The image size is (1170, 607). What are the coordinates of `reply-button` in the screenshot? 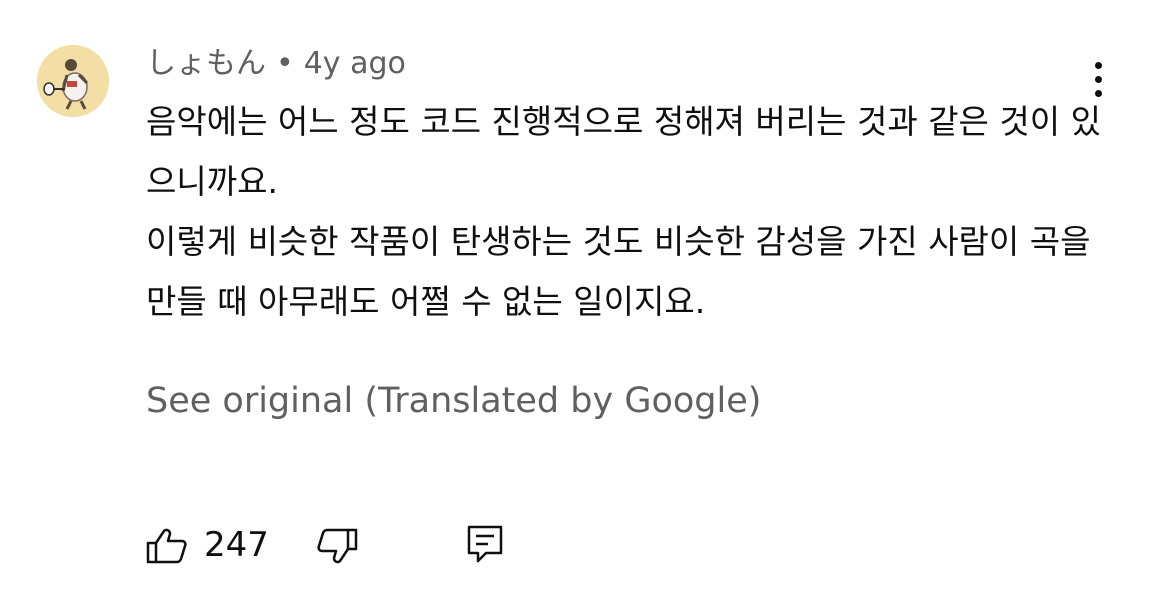 It's located at (485, 544).